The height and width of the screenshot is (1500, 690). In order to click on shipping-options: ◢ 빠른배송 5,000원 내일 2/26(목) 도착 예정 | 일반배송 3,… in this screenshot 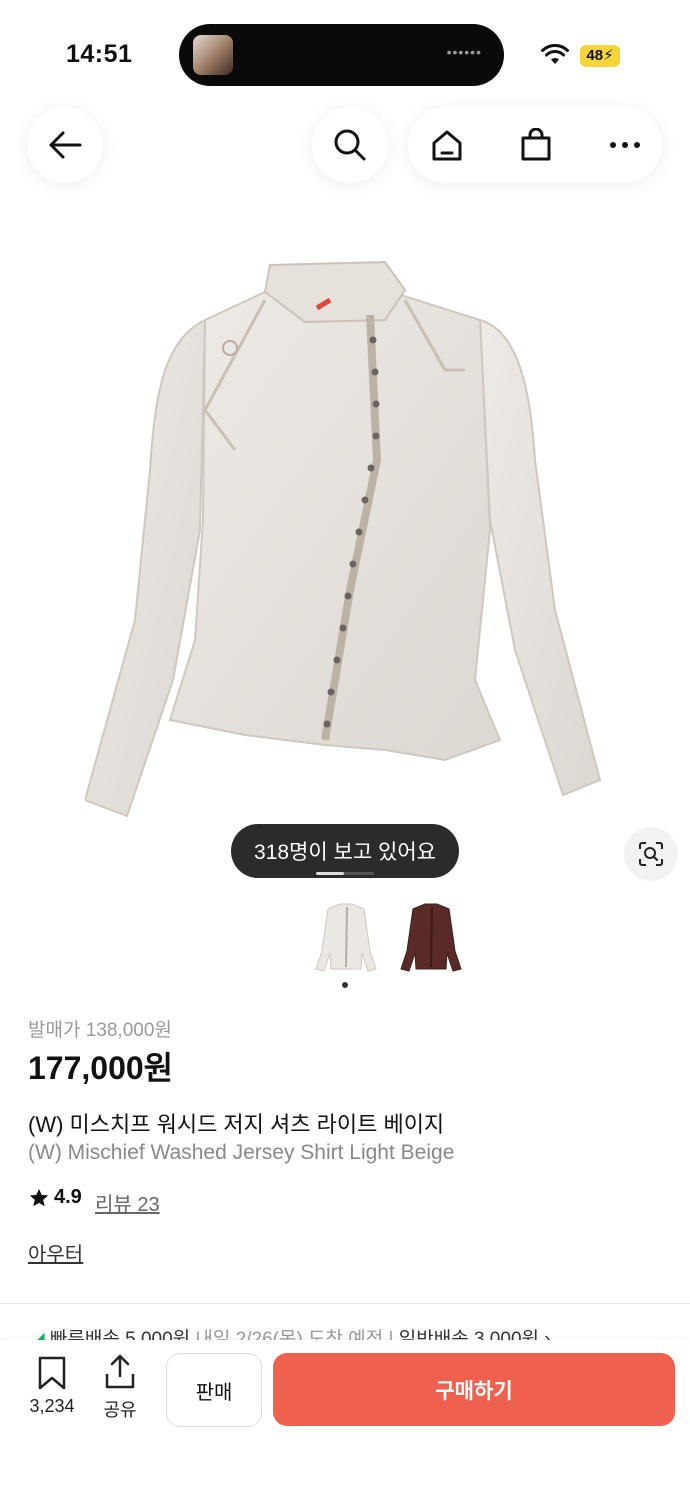, I will do `click(355, 1332)`.